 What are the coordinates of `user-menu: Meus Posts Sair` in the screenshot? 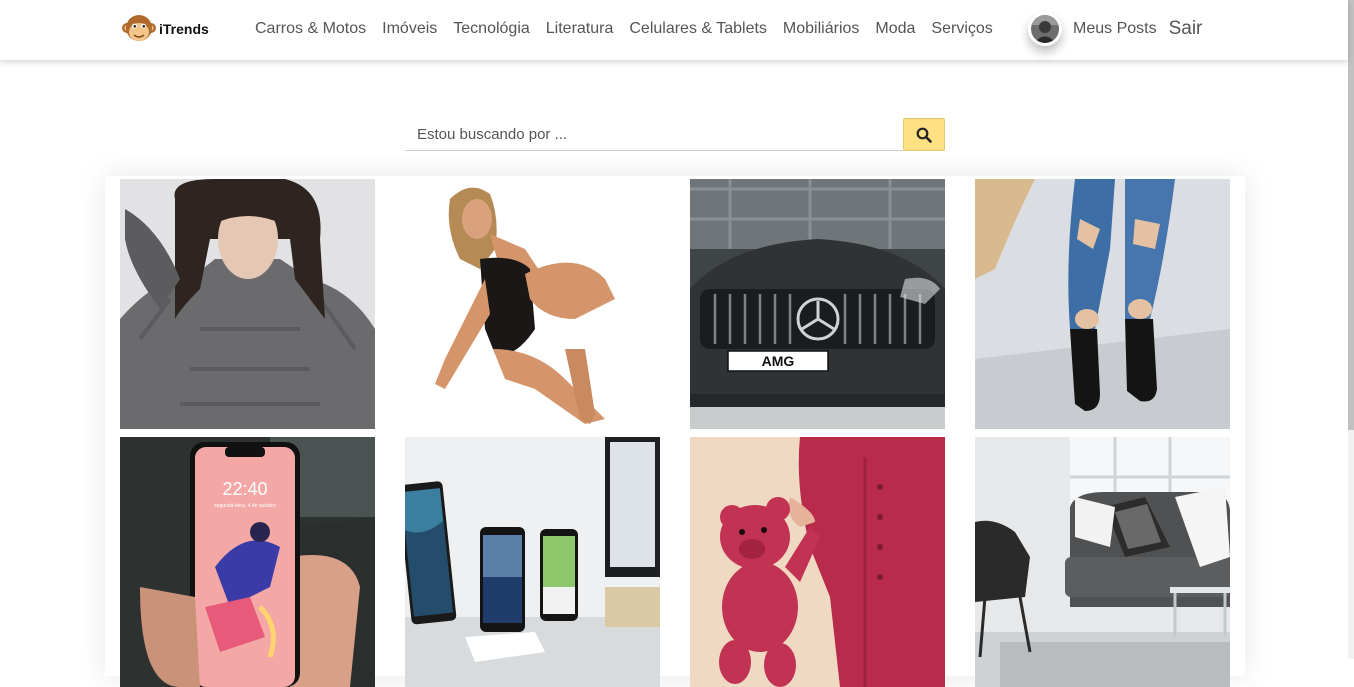 It's located at (1115, 29).